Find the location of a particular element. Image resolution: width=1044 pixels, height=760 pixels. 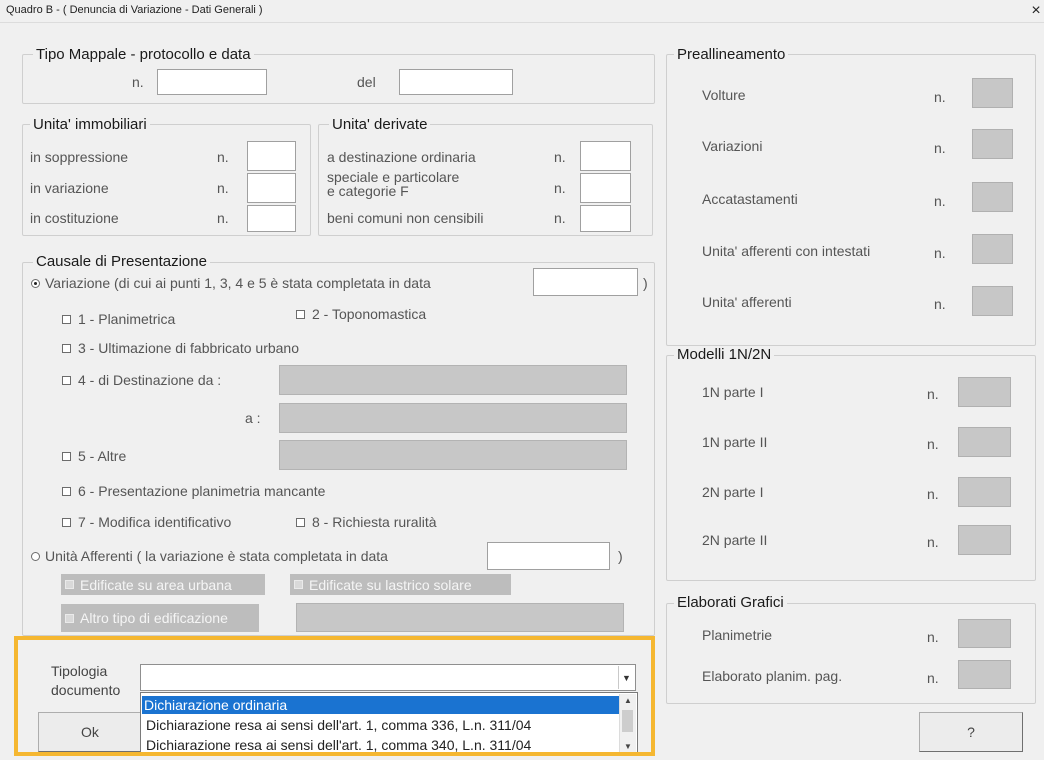

planimetrie-n: n. is located at coordinates (933, 637).